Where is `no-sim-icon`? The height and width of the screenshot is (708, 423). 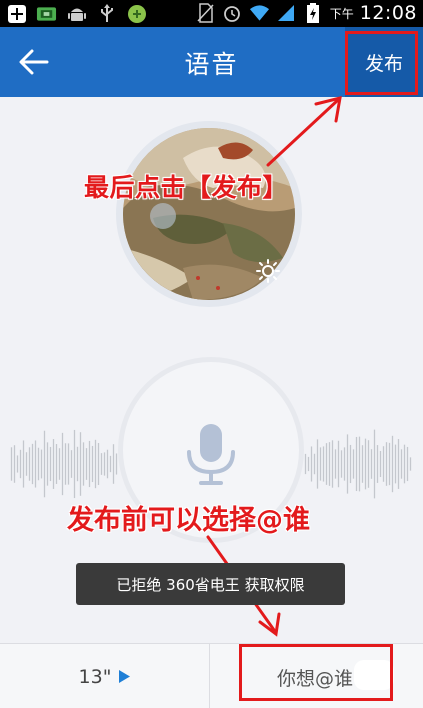
no-sim-icon is located at coordinates (205, 13).